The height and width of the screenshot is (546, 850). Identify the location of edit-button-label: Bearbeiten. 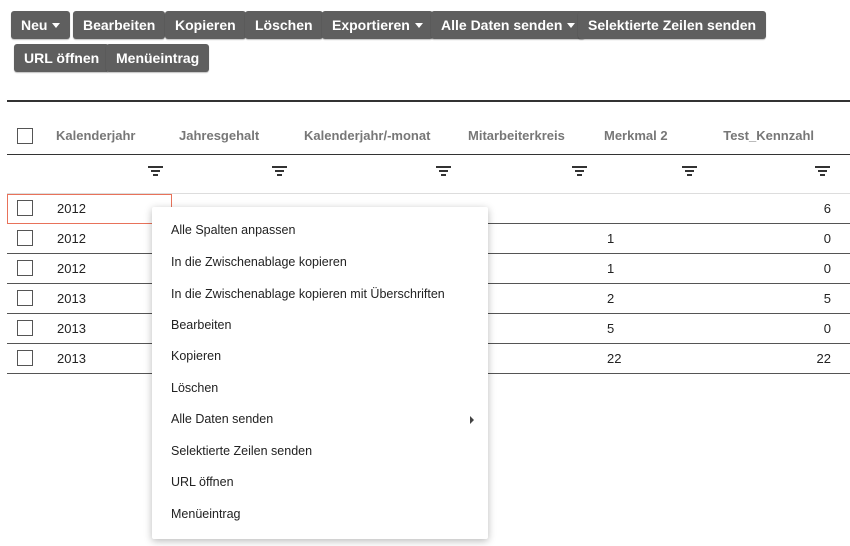
(119, 25).